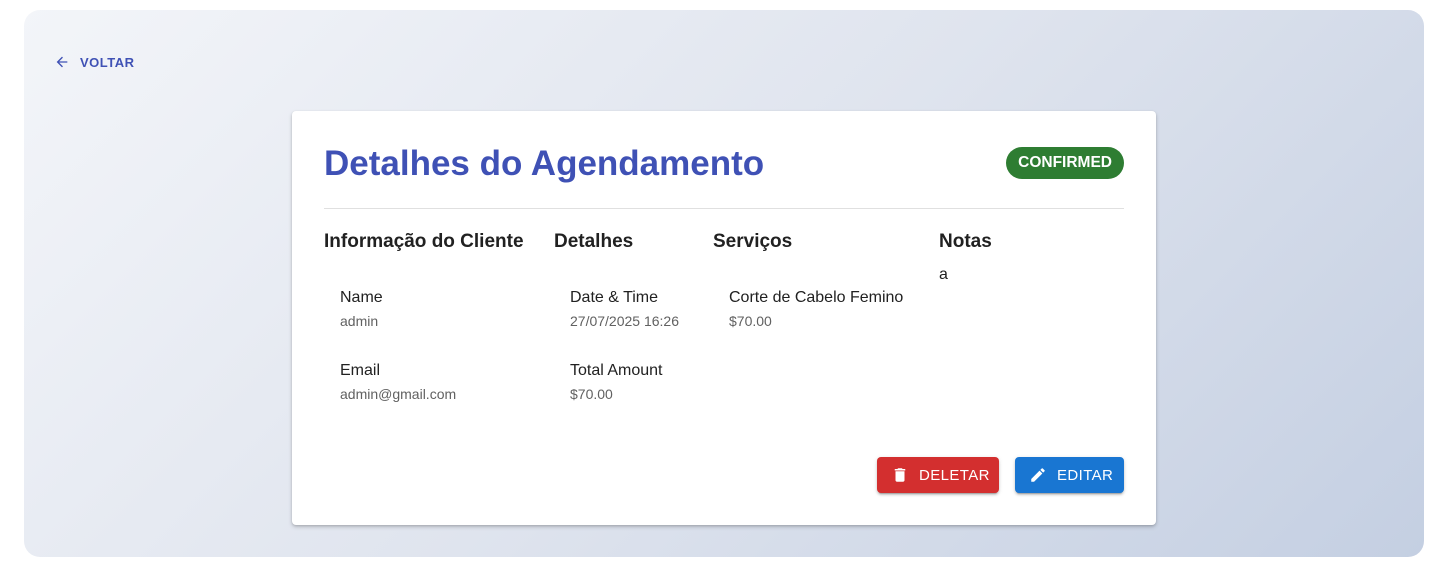 The width and height of the screenshot is (1449, 564). Describe the element at coordinates (1038, 475) in the screenshot. I see `pencil-icon` at that location.